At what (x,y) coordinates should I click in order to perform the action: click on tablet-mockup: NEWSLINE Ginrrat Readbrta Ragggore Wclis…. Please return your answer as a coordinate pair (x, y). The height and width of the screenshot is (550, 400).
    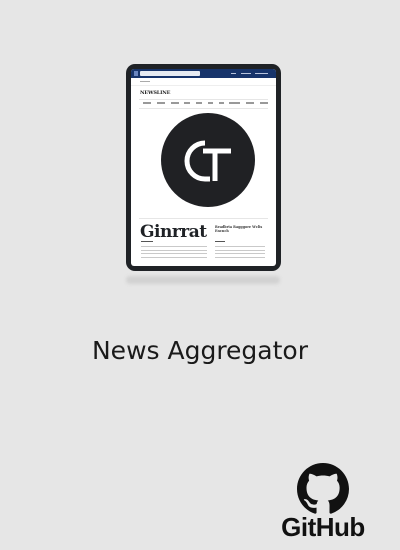
    Looking at the image, I should click on (203, 167).